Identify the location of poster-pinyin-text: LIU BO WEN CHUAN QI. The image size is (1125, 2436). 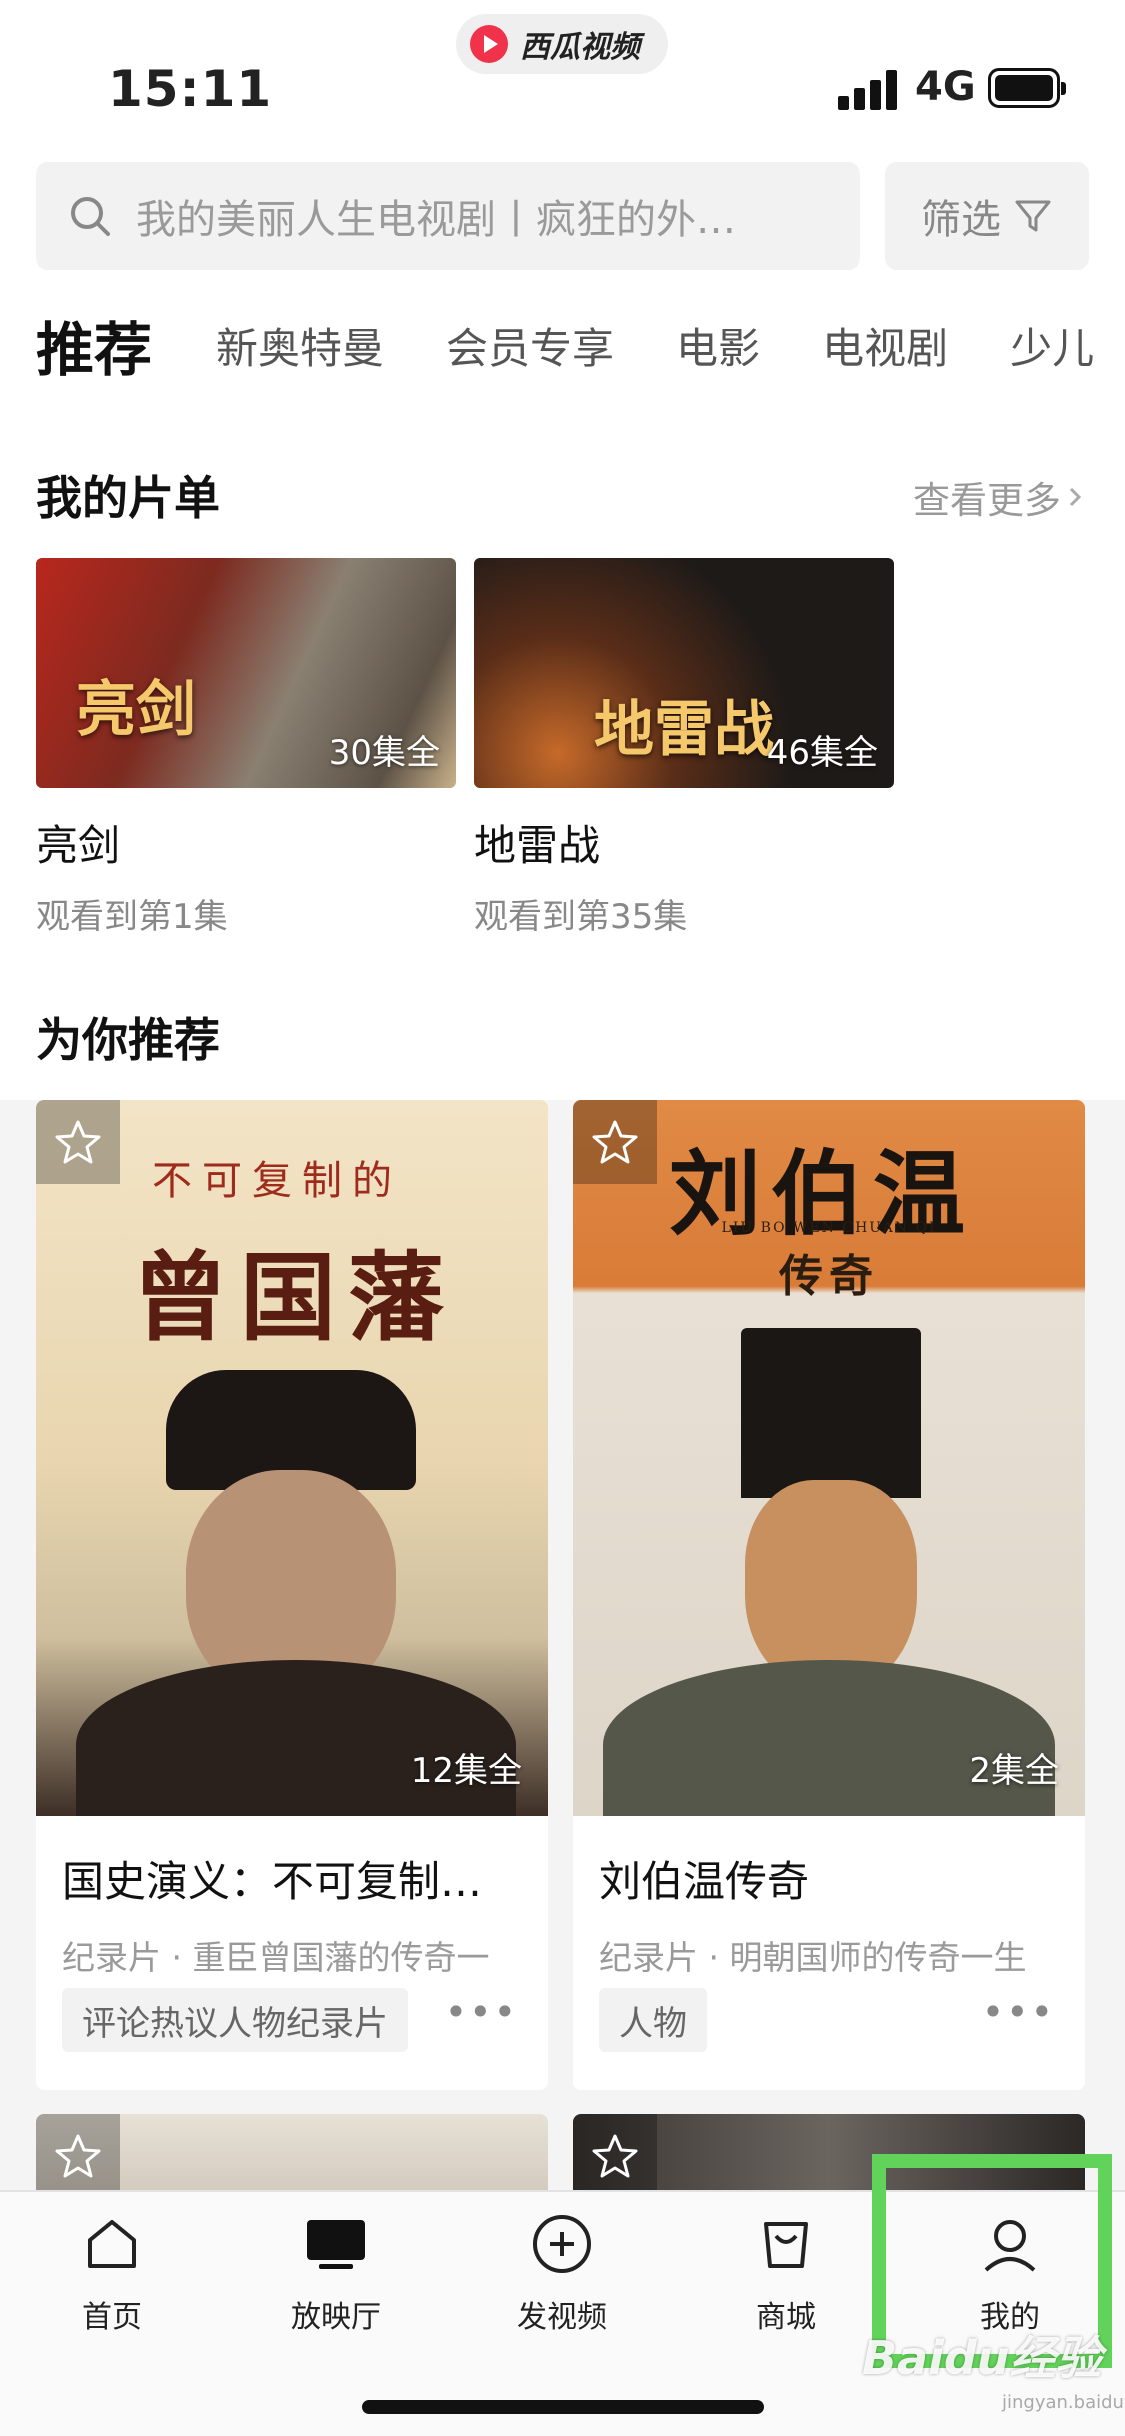
(829, 1228).